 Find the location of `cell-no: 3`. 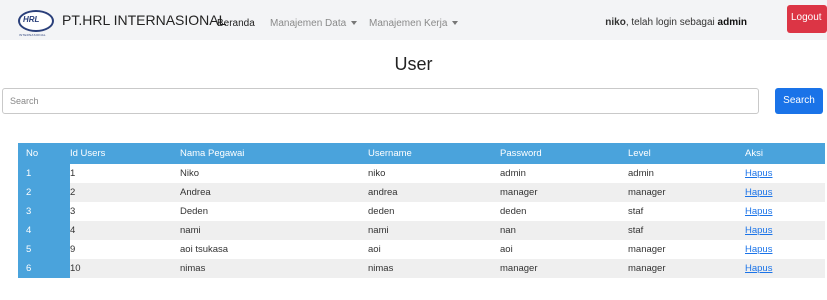

cell-no: 3 is located at coordinates (44, 211).